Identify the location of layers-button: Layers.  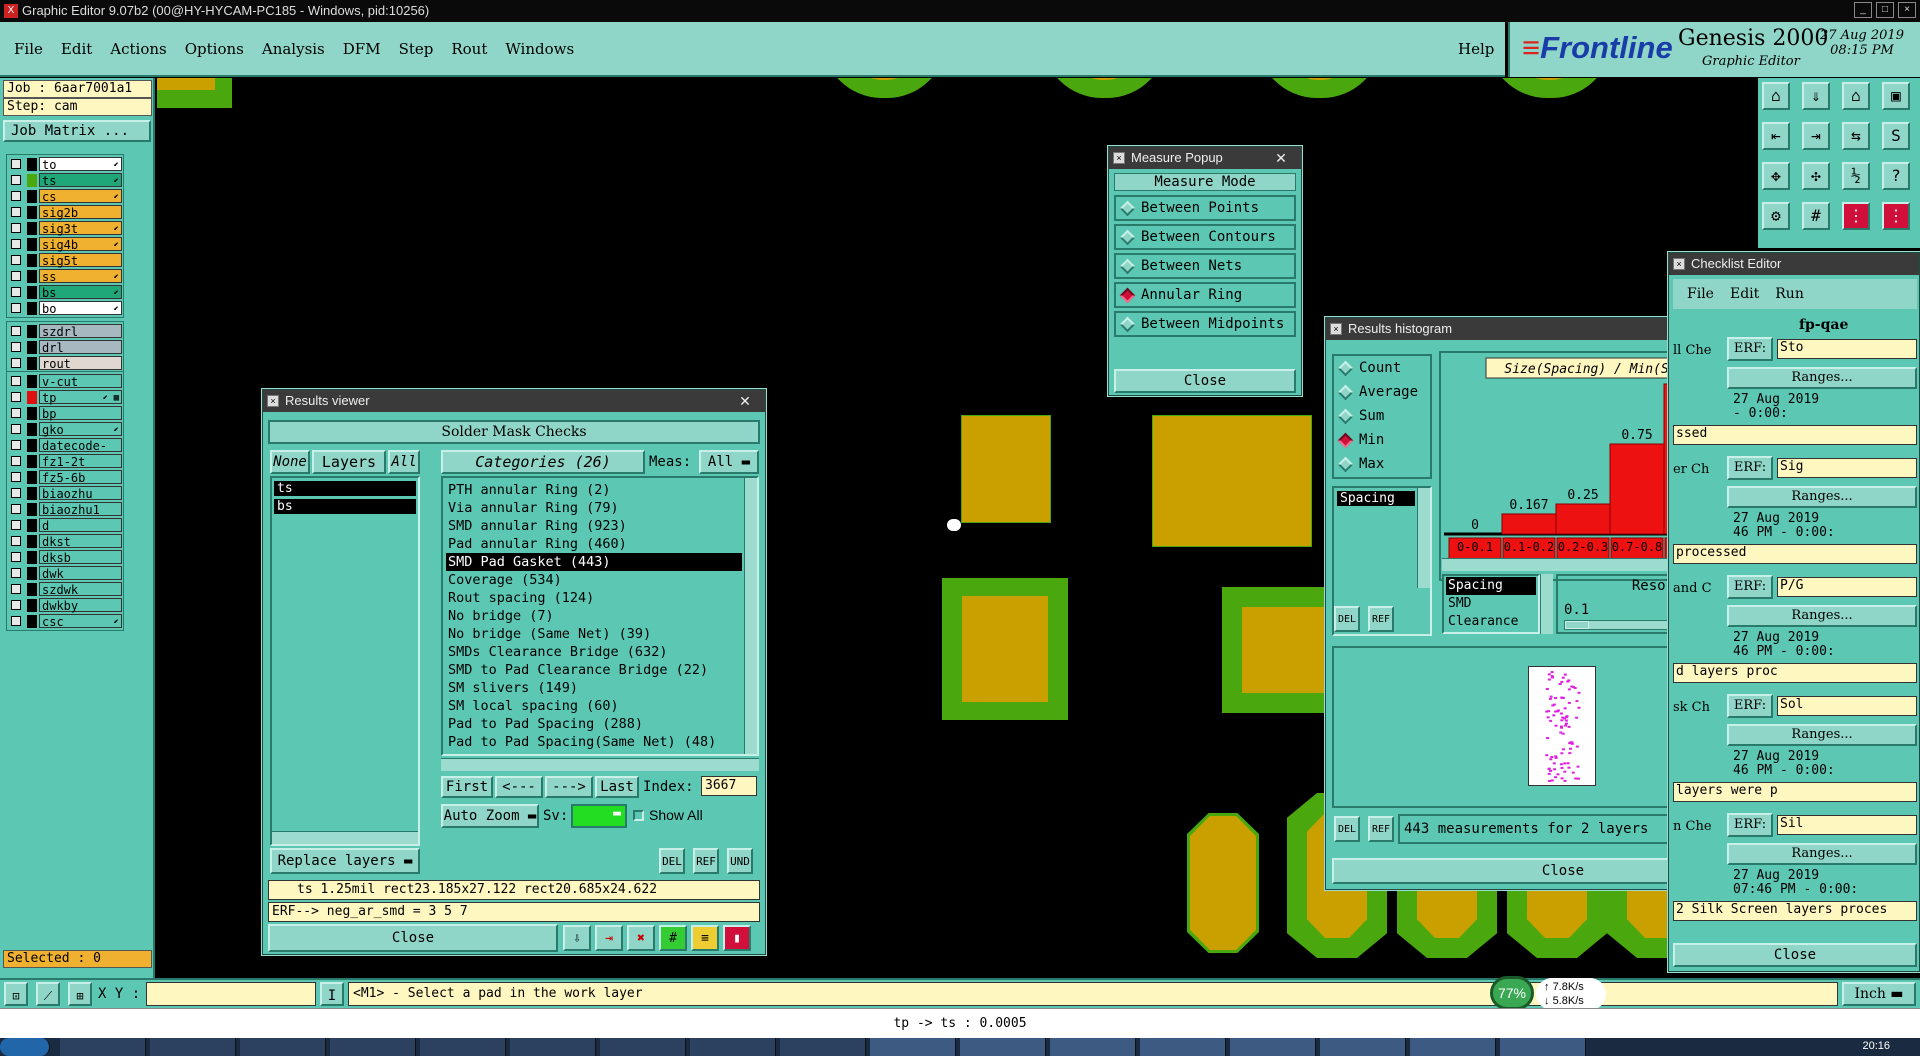
(349, 462).